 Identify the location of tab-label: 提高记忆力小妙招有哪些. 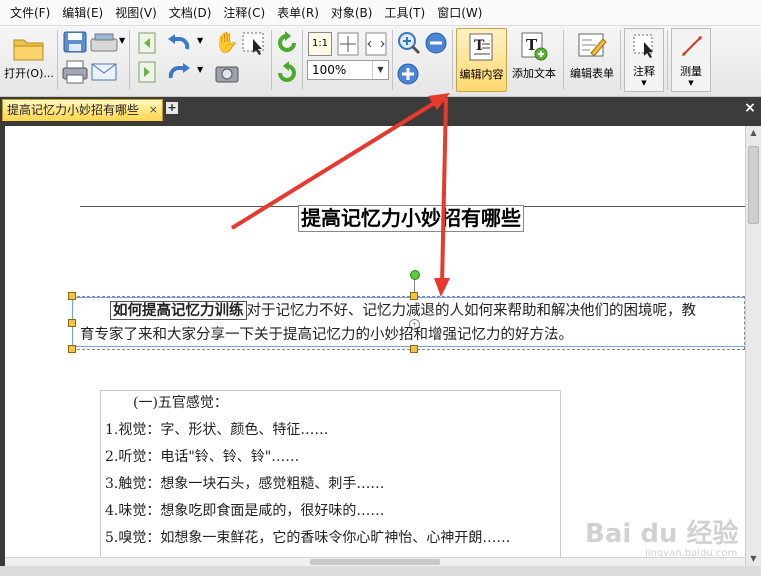
(73, 110).